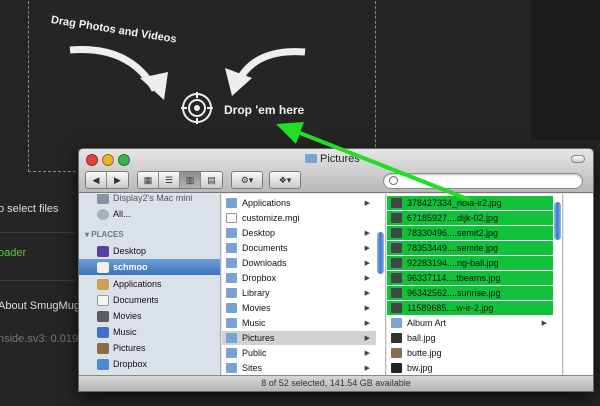  Describe the element at coordinates (117, 180) in the screenshot. I see `forward-arrow-icon: ▶` at that location.